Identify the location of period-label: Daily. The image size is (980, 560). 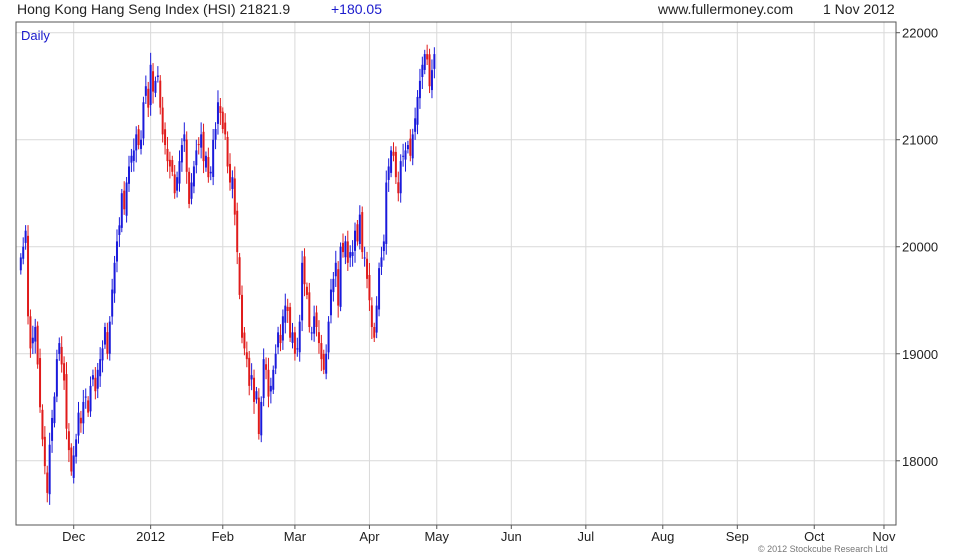
(35, 35).